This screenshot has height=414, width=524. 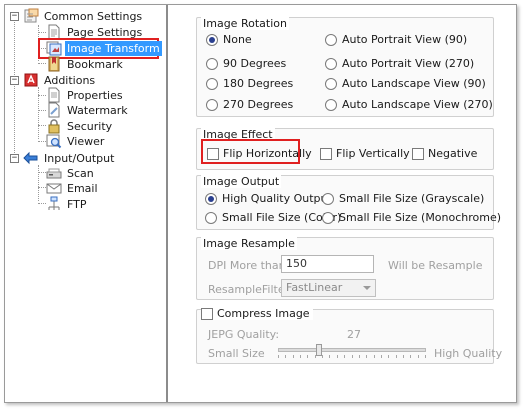 I want to click on tree-node-scan: Scan, so click(x=71, y=173).